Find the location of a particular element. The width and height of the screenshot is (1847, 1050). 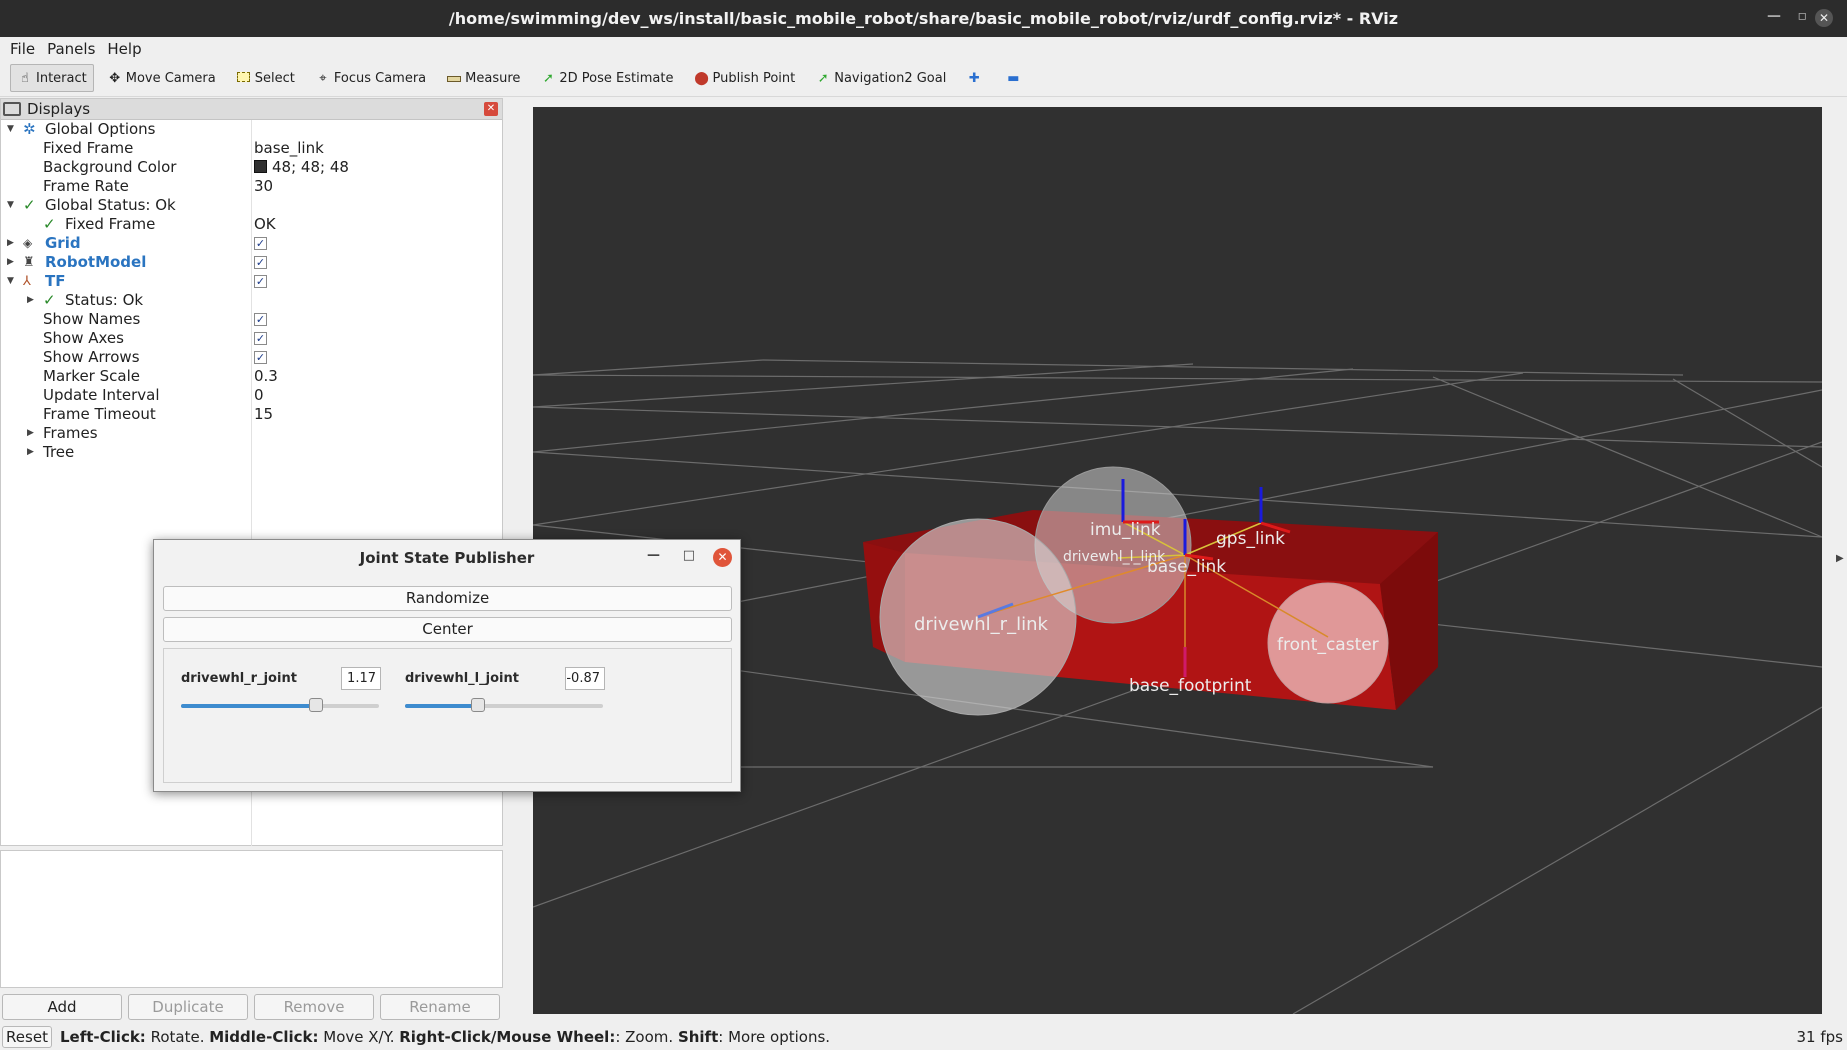

displays-panel-header: Displays ✕ is located at coordinates (251, 109).